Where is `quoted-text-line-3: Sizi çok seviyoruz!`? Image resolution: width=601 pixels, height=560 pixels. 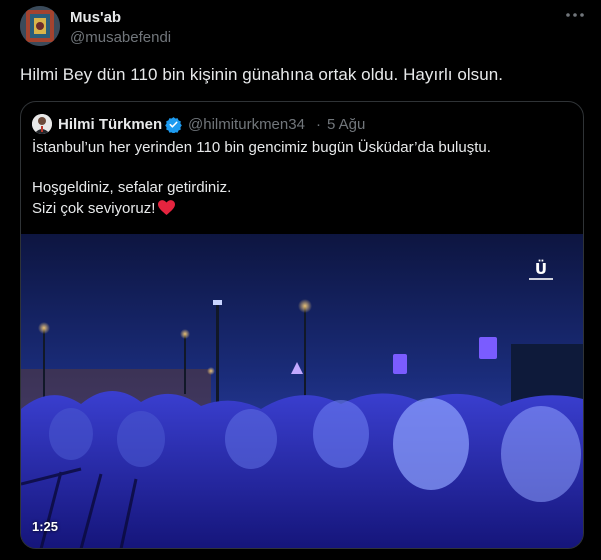
quoted-text-line-3: Sizi çok seviyoruz! is located at coordinates (104, 208).